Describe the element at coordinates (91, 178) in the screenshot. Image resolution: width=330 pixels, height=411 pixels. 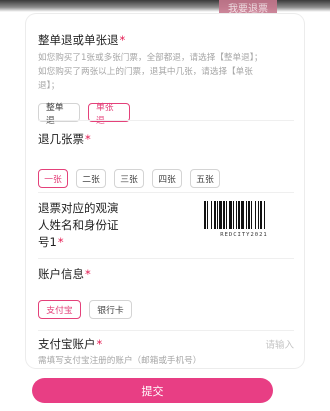
I see `option-two-tickets: 二张` at that location.